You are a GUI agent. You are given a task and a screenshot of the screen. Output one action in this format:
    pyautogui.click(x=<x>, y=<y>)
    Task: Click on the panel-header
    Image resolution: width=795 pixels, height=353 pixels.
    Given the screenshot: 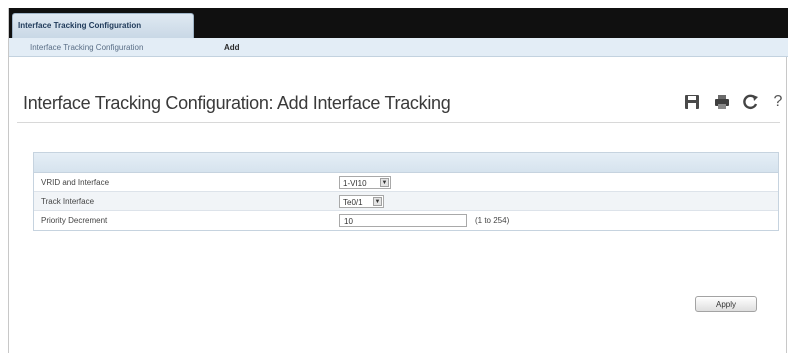 What is the action you would take?
    pyautogui.click(x=406, y=163)
    